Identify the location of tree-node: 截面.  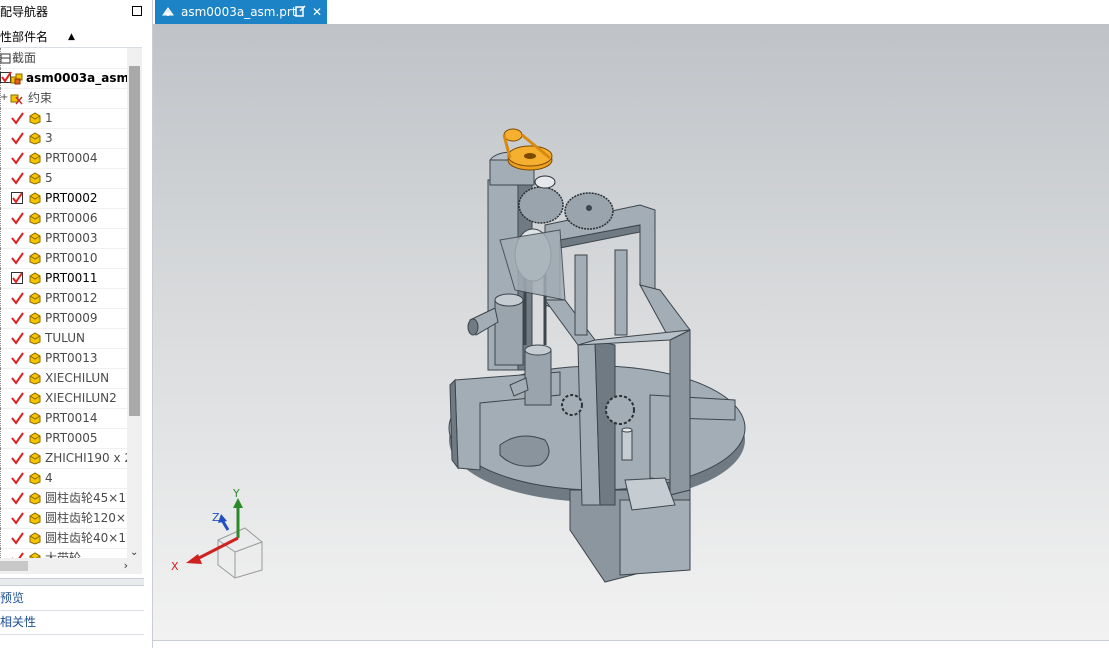
(63, 58).